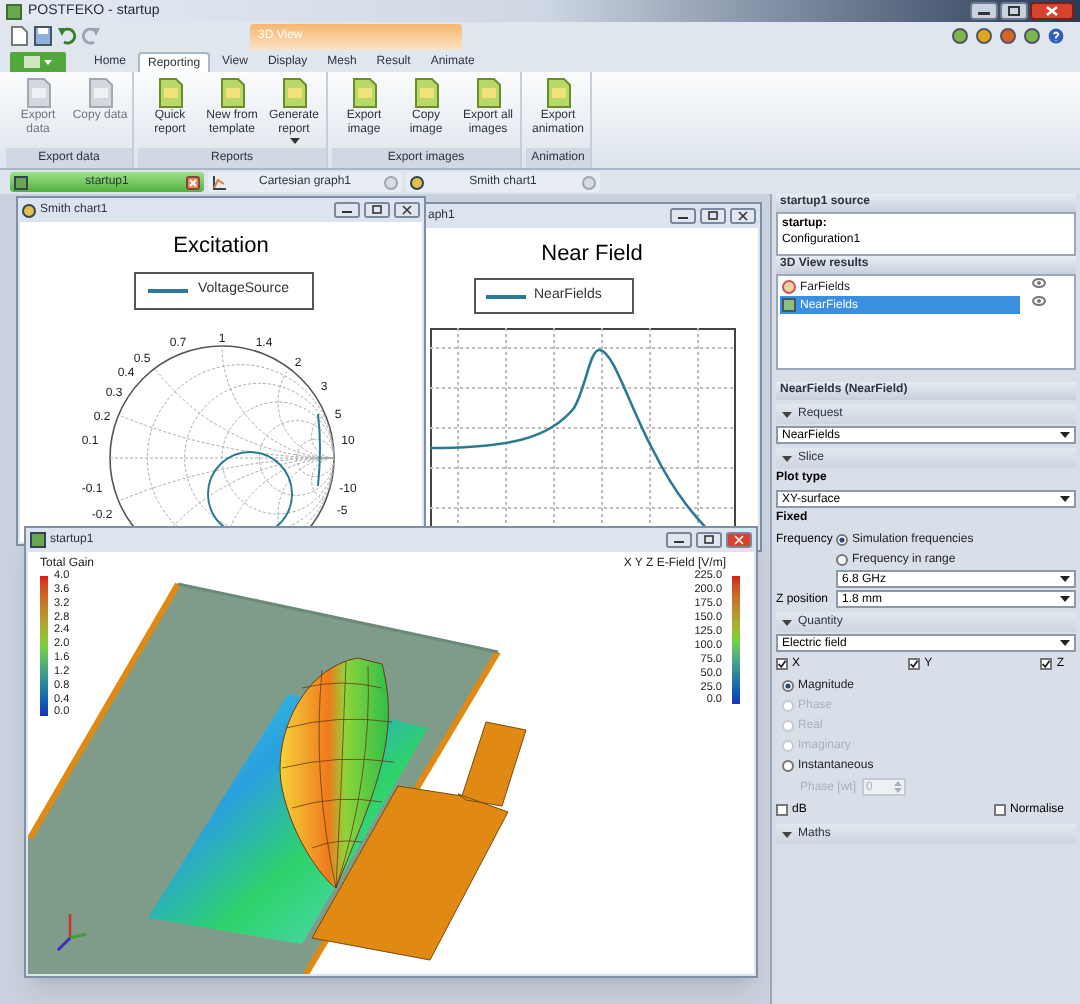 The image size is (1080, 1004). Describe the element at coordinates (789, 287) in the screenshot. I see `sphere-icon` at that location.